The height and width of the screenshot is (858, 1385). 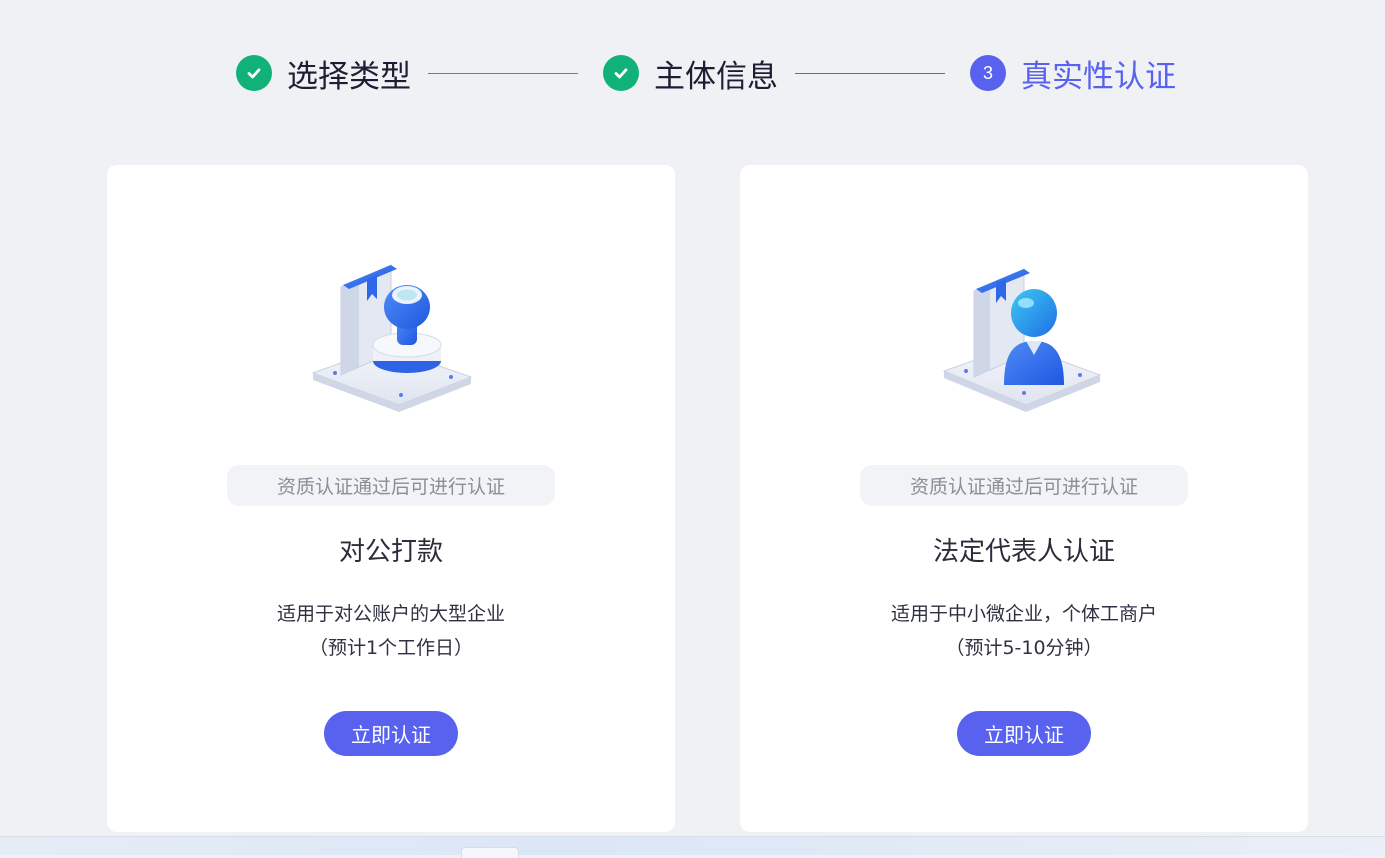 What do you see at coordinates (349, 76) in the screenshot?
I see `step-label: 选择类型` at bounding box center [349, 76].